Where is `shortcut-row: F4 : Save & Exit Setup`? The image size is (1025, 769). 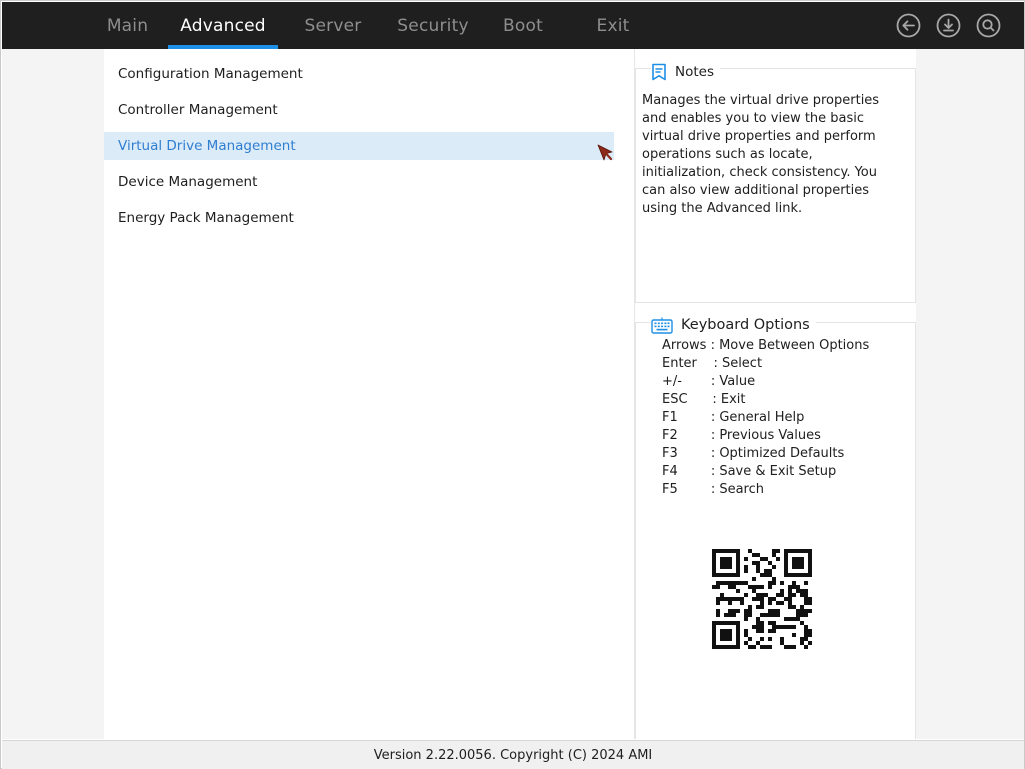 shortcut-row: F4 : Save & Exit Setup is located at coordinates (765, 472).